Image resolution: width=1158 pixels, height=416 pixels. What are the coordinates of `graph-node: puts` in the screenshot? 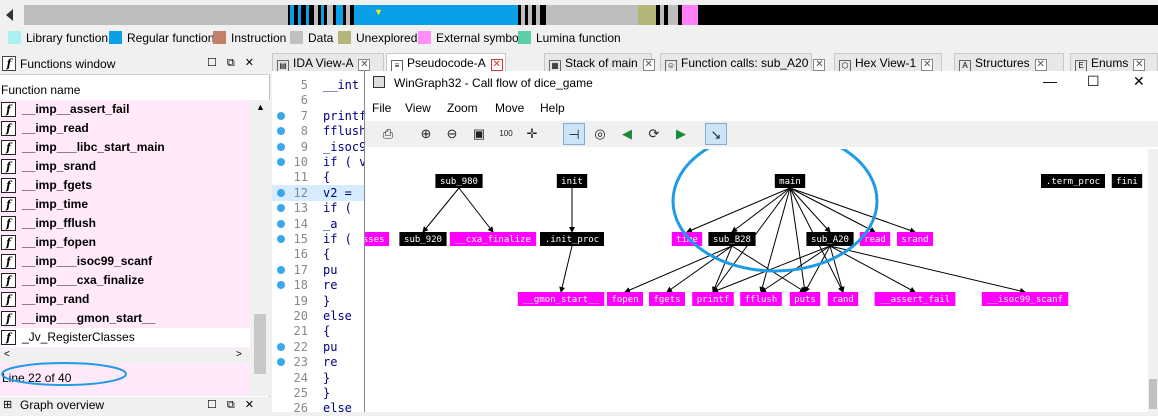 It's located at (805, 299).